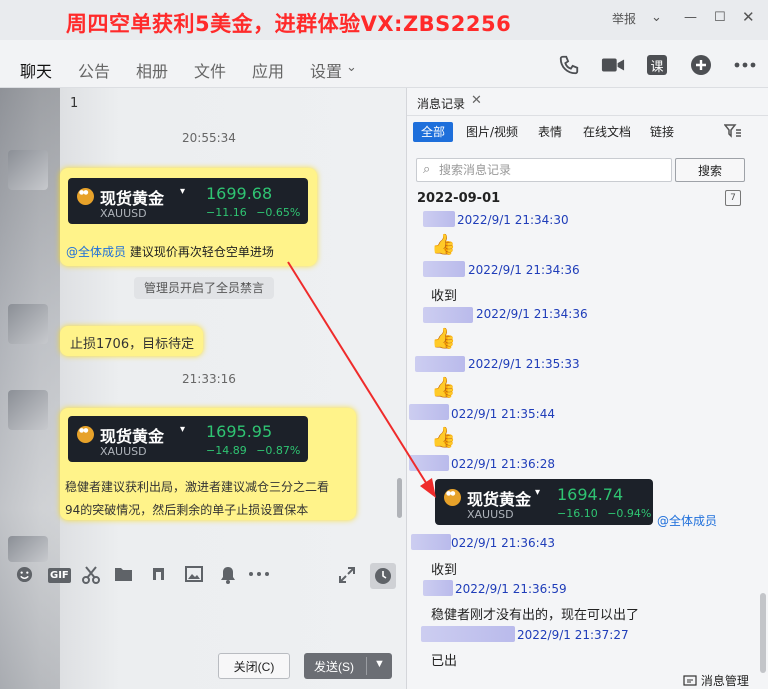 The height and width of the screenshot is (689, 768). Describe the element at coordinates (384, 67) in the screenshot. I see `nav-bar: 聊天 公告 相册 文件 应用 设置 ⌄ 课` at that location.